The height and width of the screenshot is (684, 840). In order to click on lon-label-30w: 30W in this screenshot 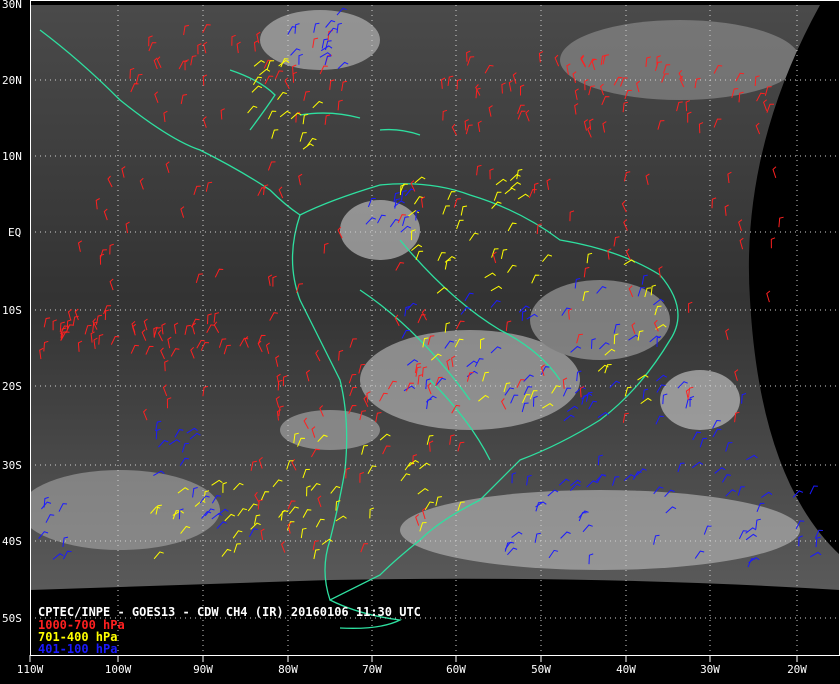, I will do `click(710, 669)`.